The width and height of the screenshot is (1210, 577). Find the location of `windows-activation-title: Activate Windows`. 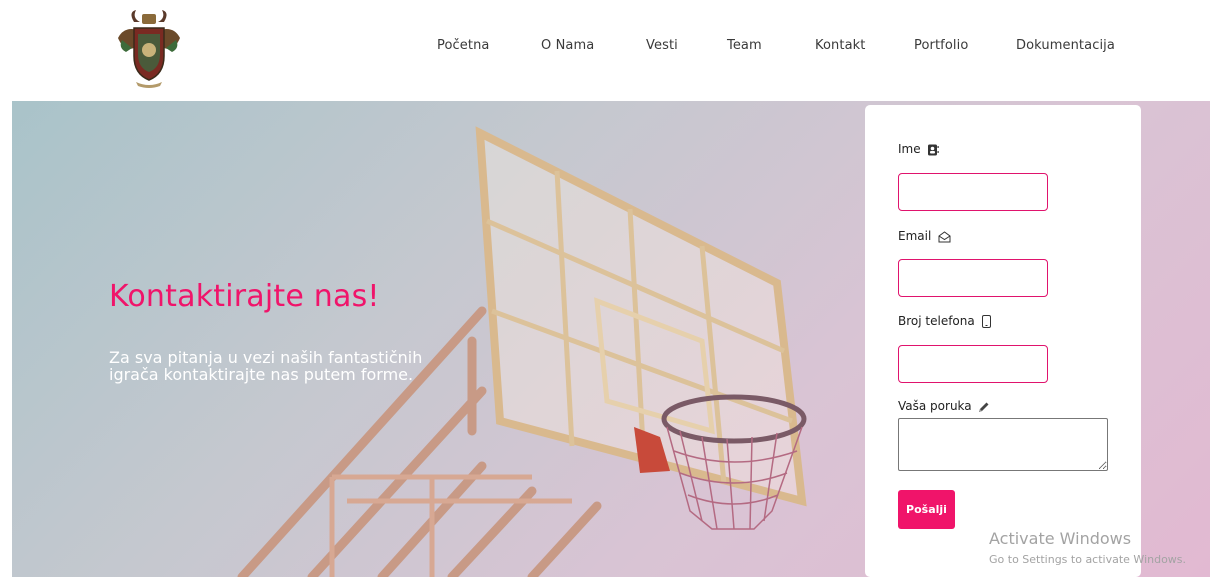

windows-activation-title: Activate Windows is located at coordinates (1060, 538).